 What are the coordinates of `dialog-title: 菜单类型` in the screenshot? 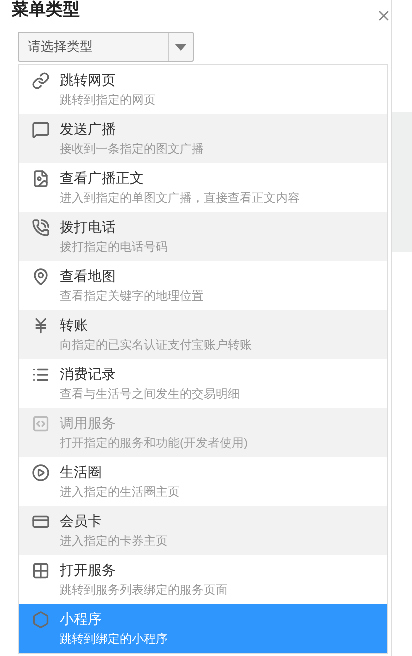 It's located at (46, 10).